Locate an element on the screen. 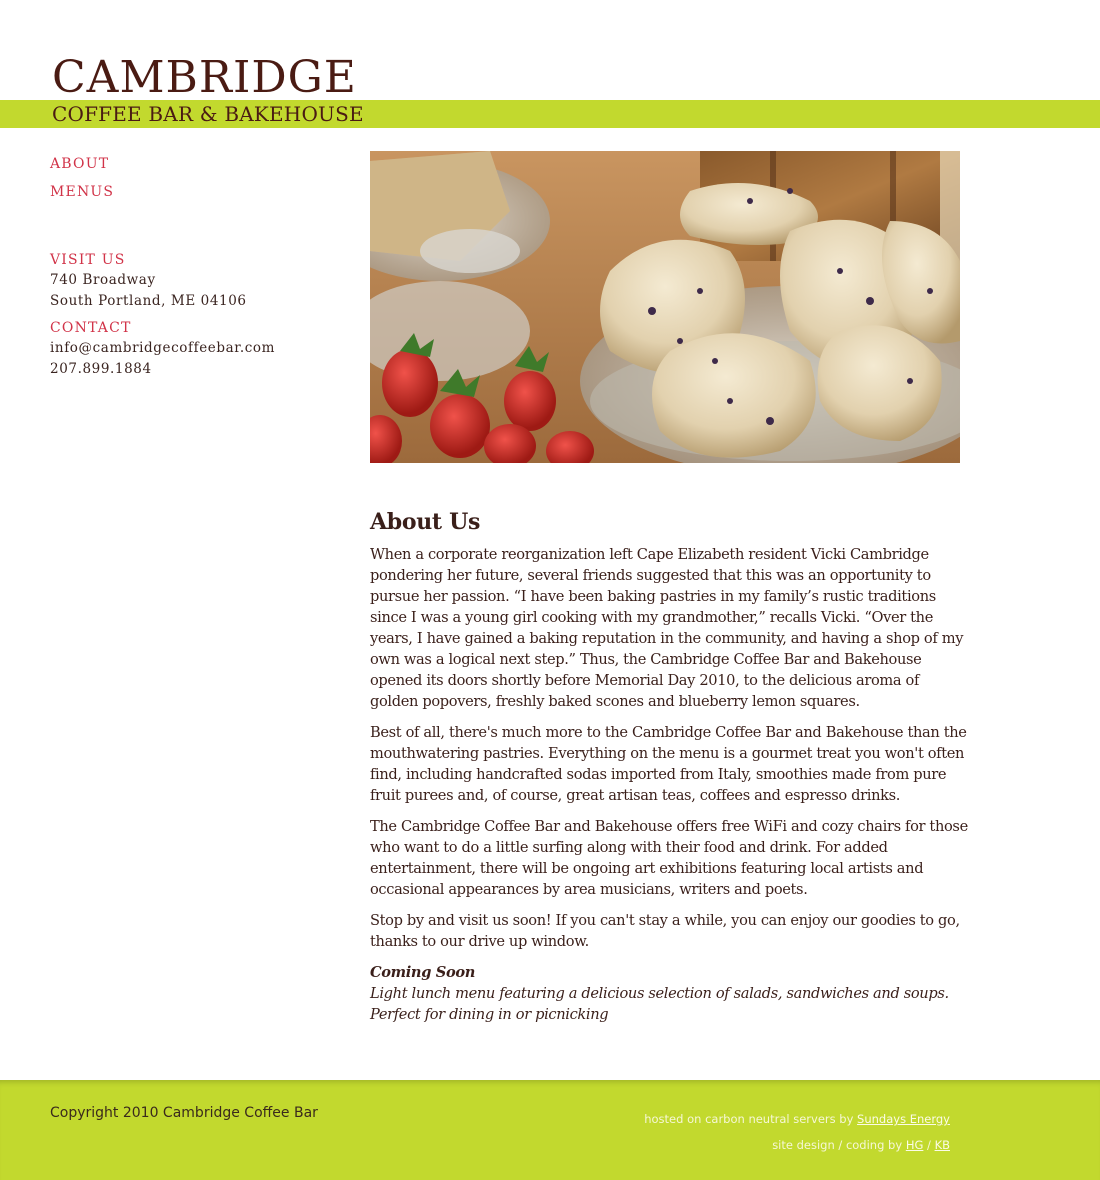  nav-link-about: ABOUT is located at coordinates (195, 166).